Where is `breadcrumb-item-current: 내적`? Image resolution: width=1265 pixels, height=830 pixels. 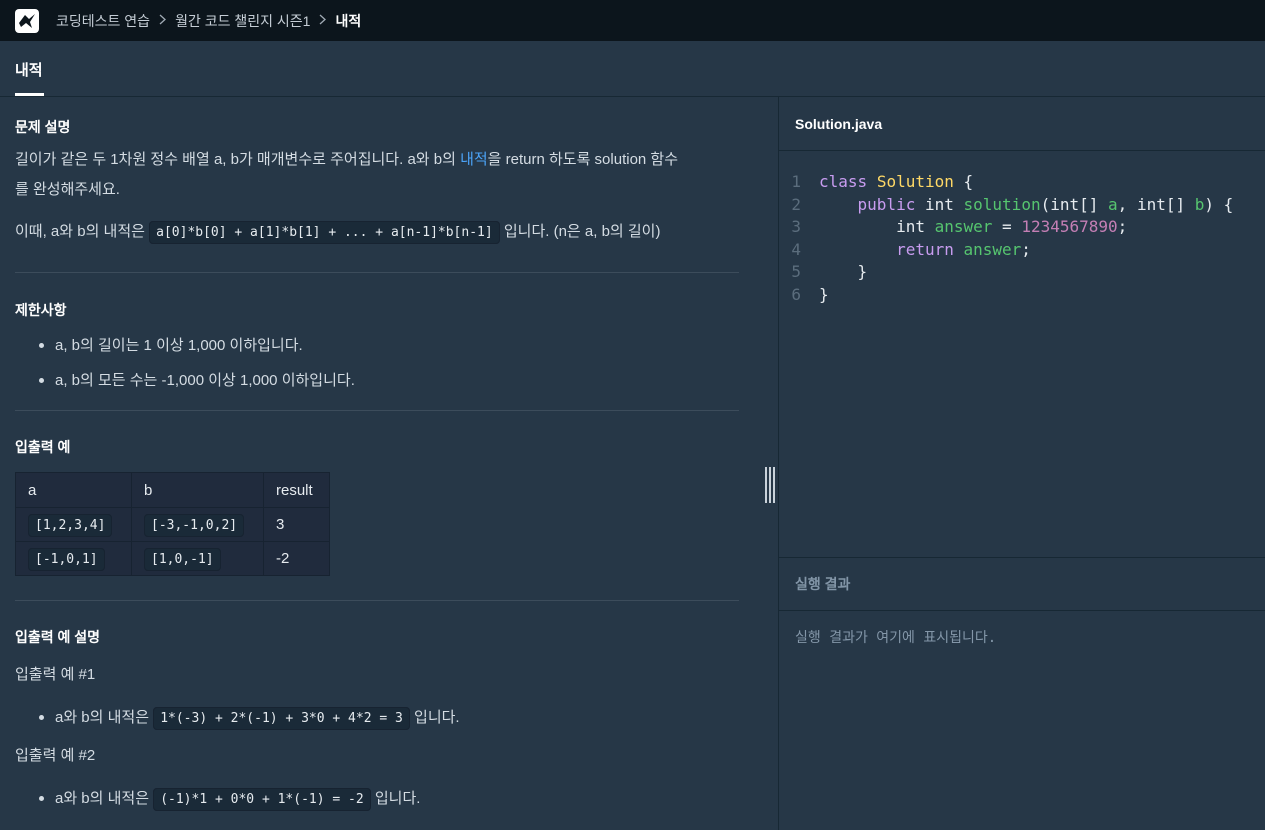 breadcrumb-item-current: 내적 is located at coordinates (348, 20).